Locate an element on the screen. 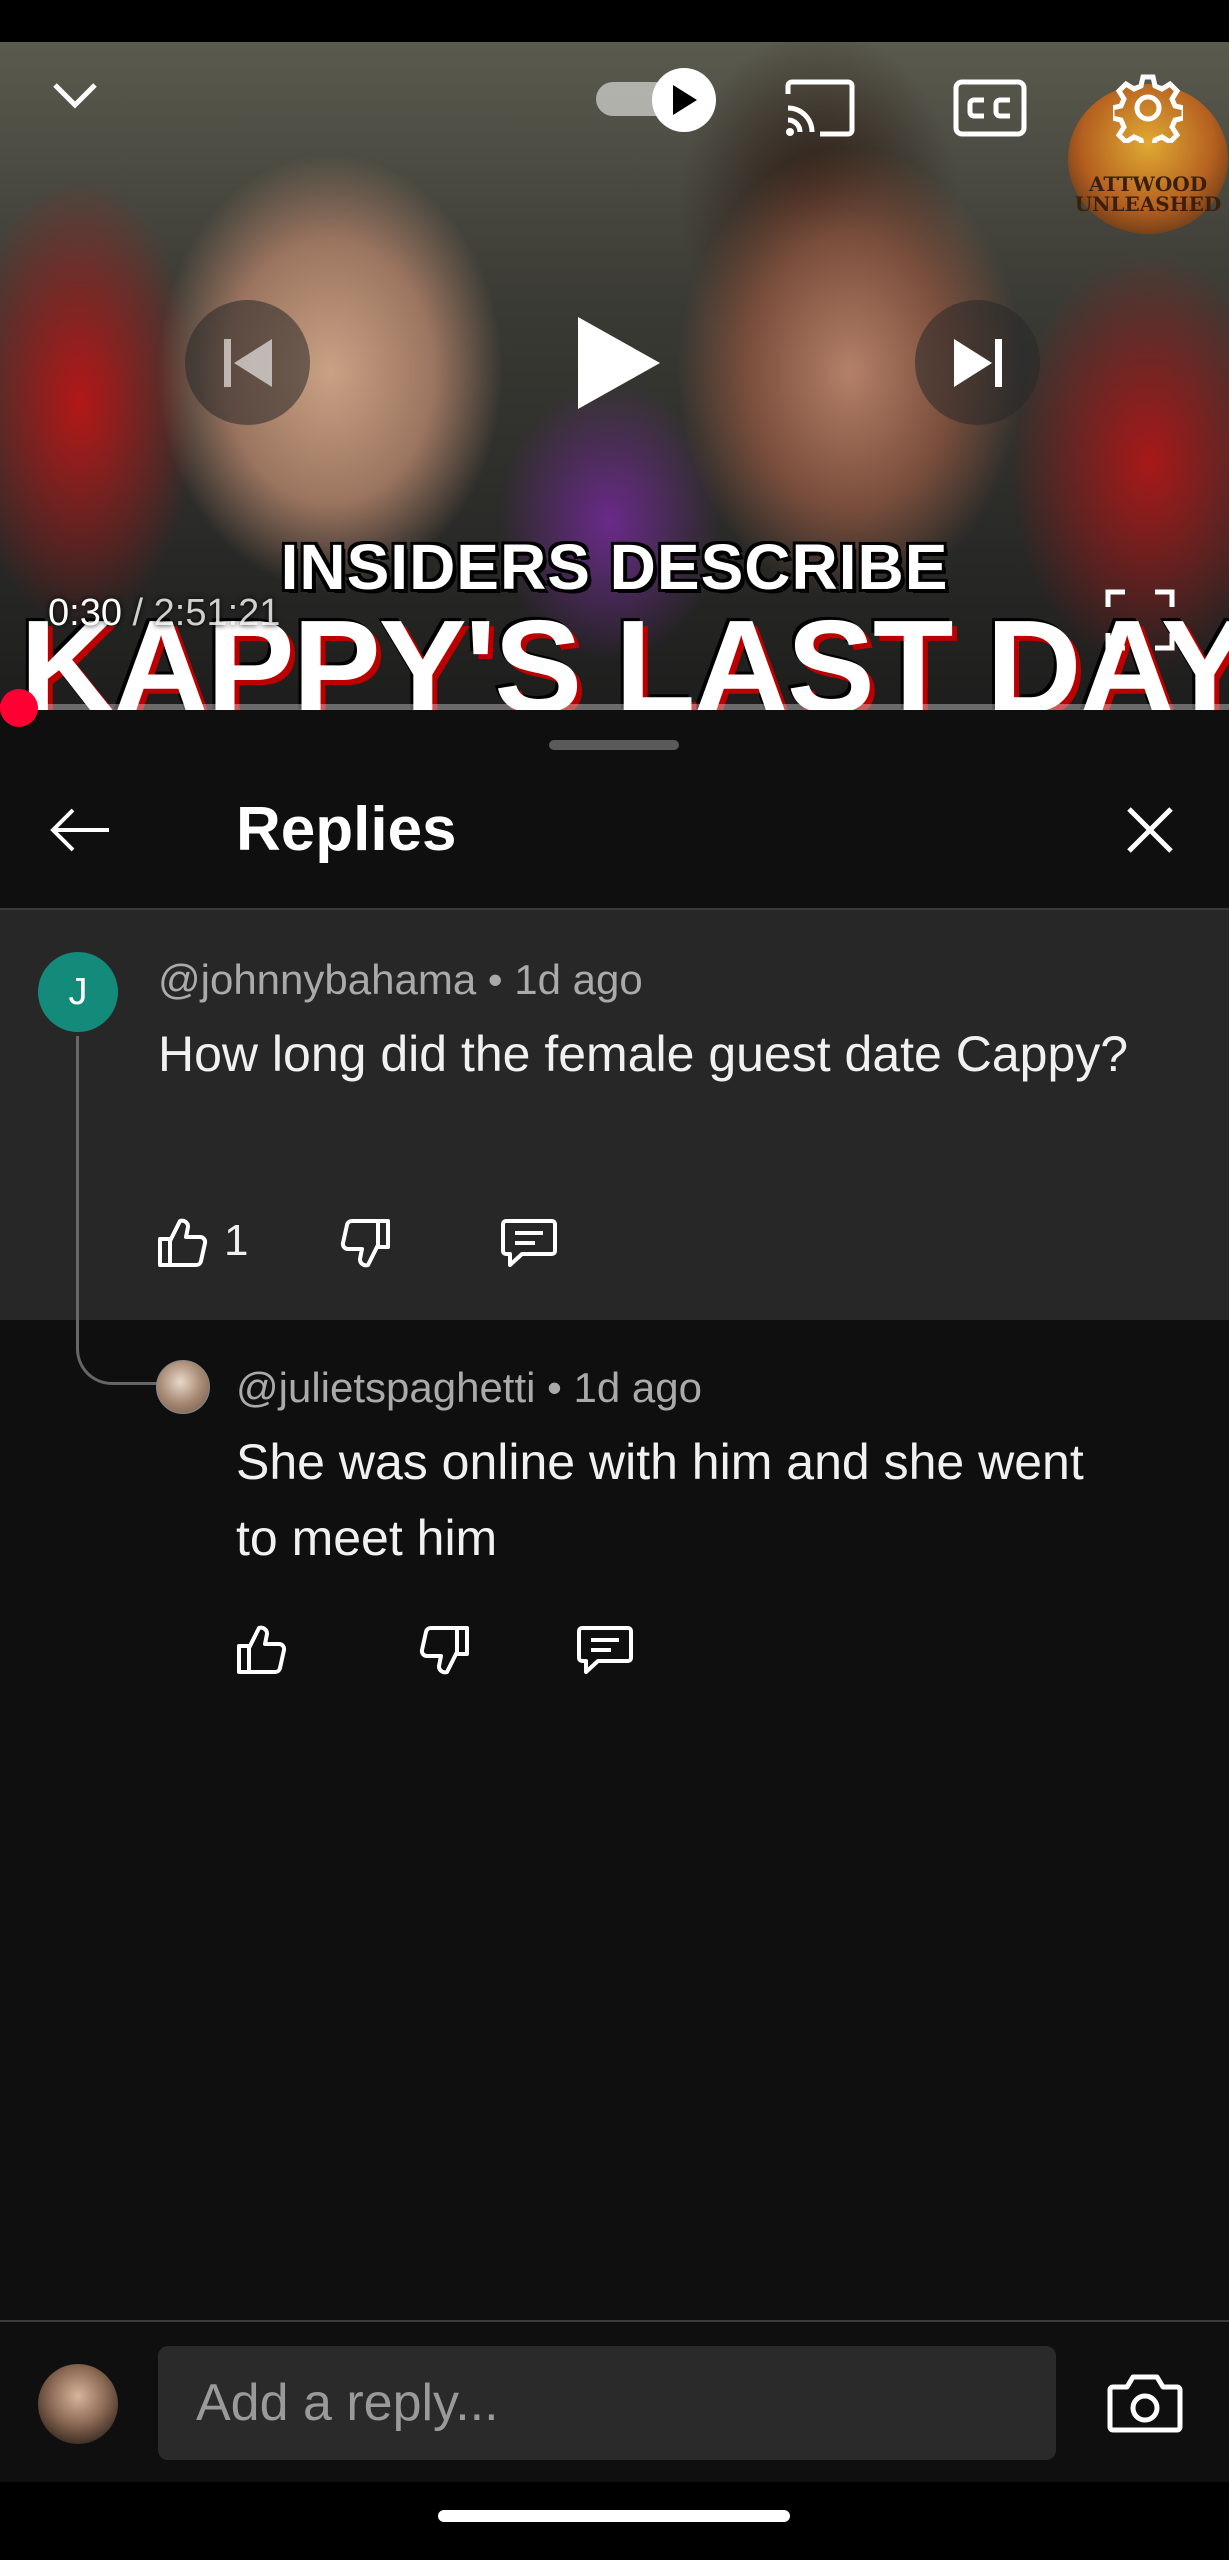 The image size is (1229, 2560). previous-icon is located at coordinates (247, 362).